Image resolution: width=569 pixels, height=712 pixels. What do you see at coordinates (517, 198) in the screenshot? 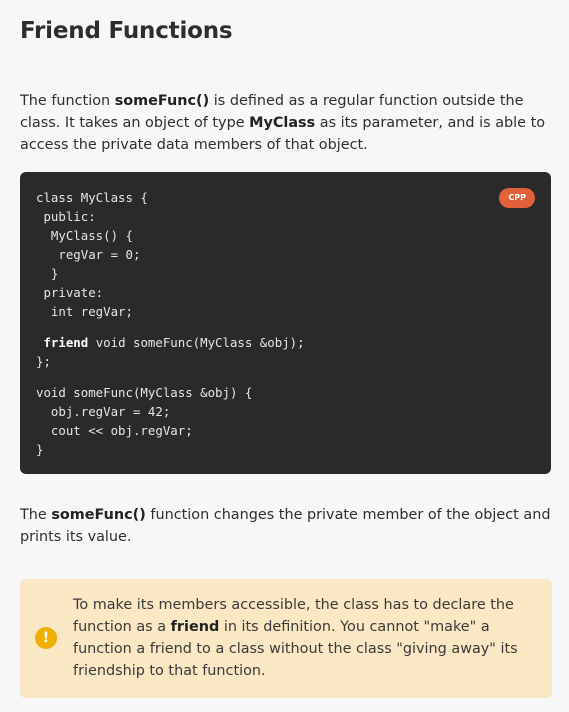
I see `language-badge: CPP` at bounding box center [517, 198].